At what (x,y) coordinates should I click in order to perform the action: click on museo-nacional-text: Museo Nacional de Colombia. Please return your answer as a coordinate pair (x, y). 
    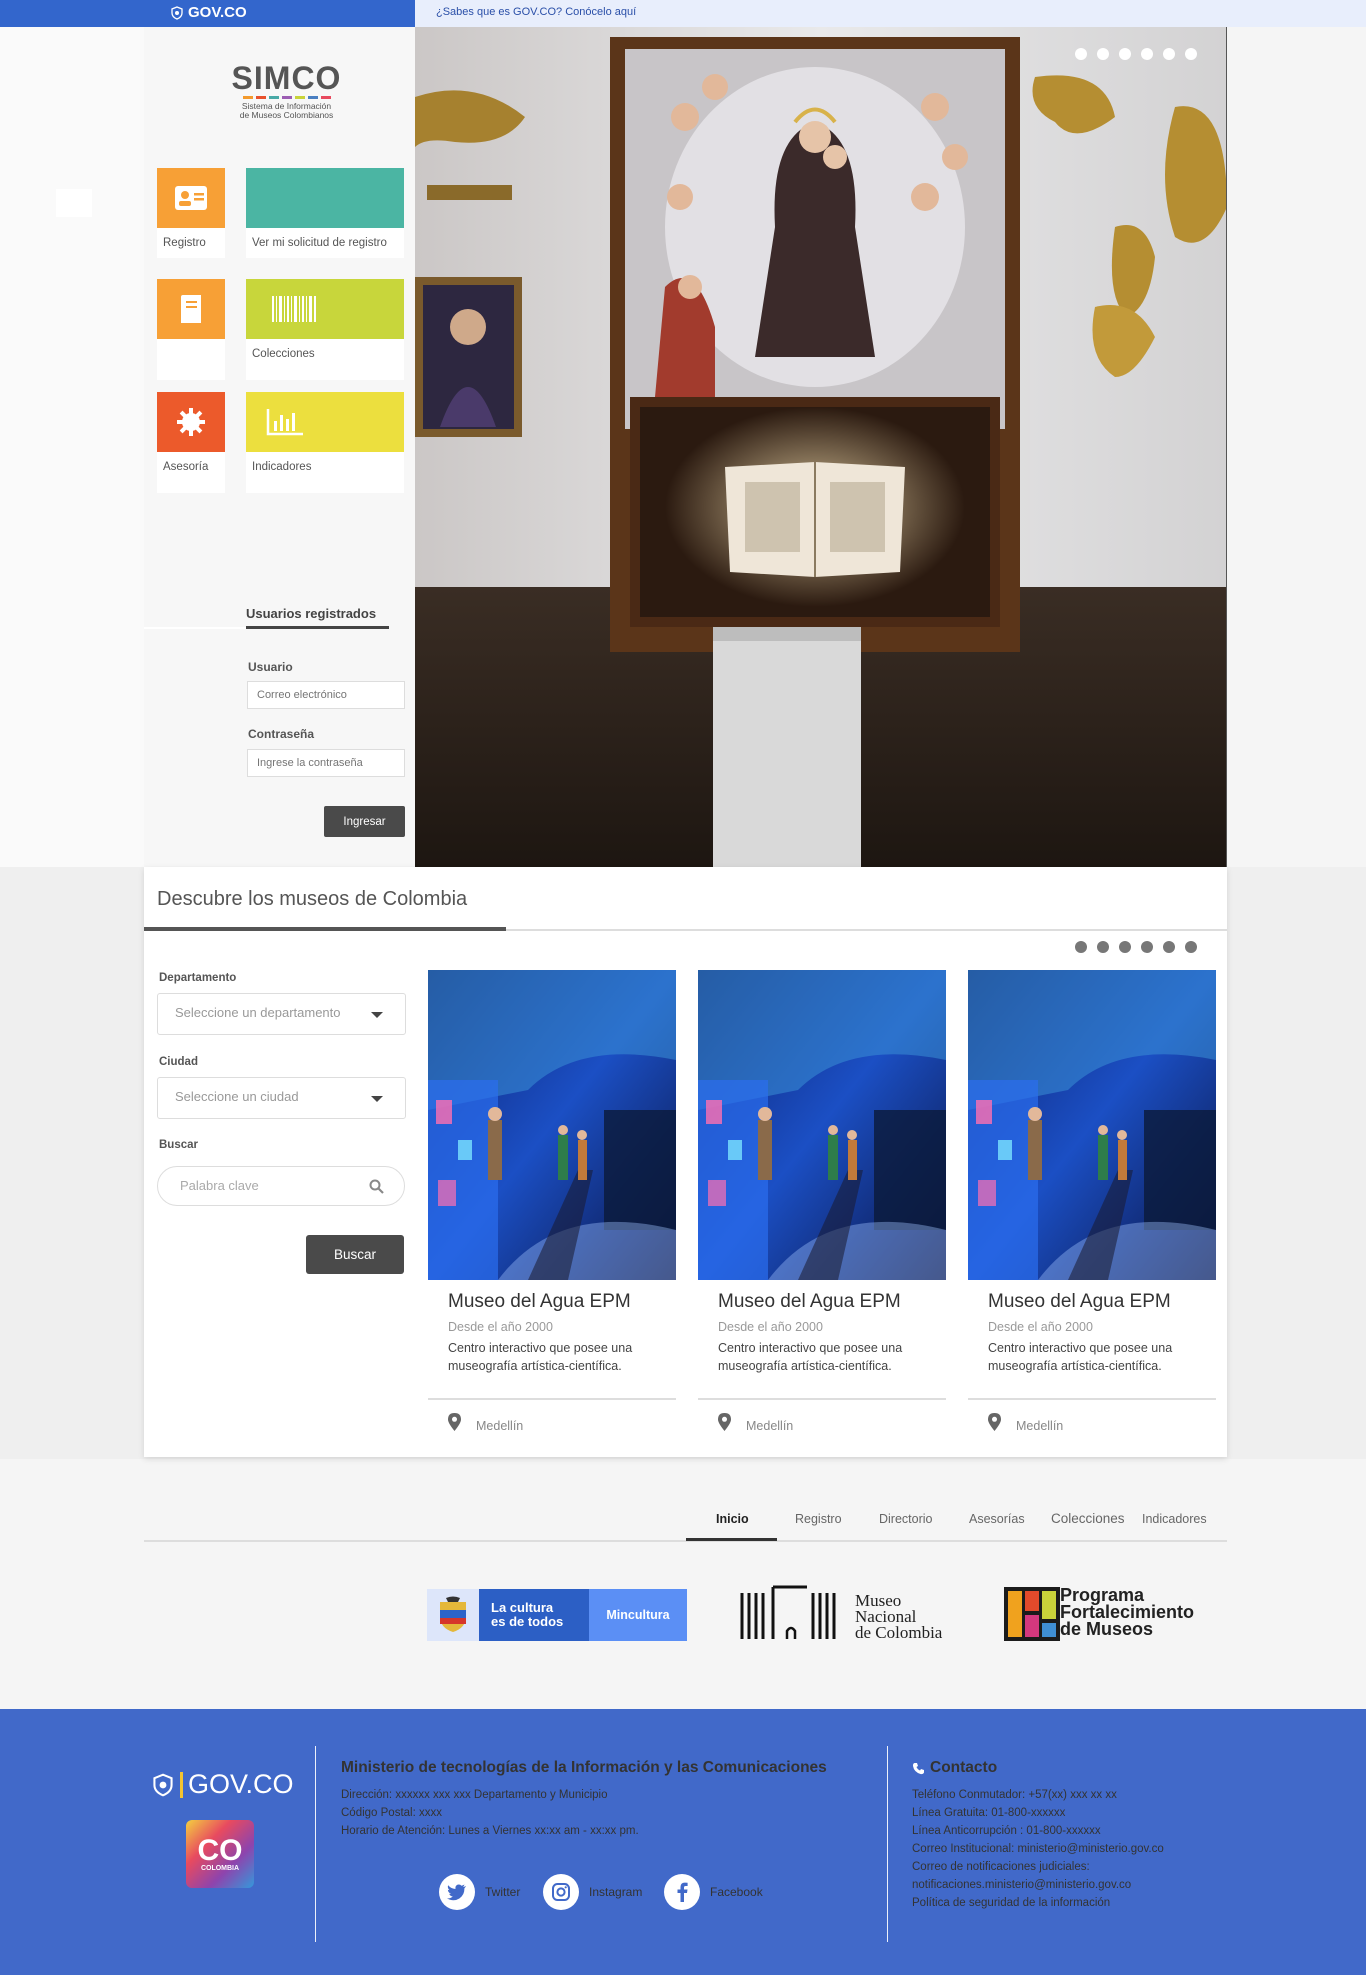
    Looking at the image, I should click on (899, 1617).